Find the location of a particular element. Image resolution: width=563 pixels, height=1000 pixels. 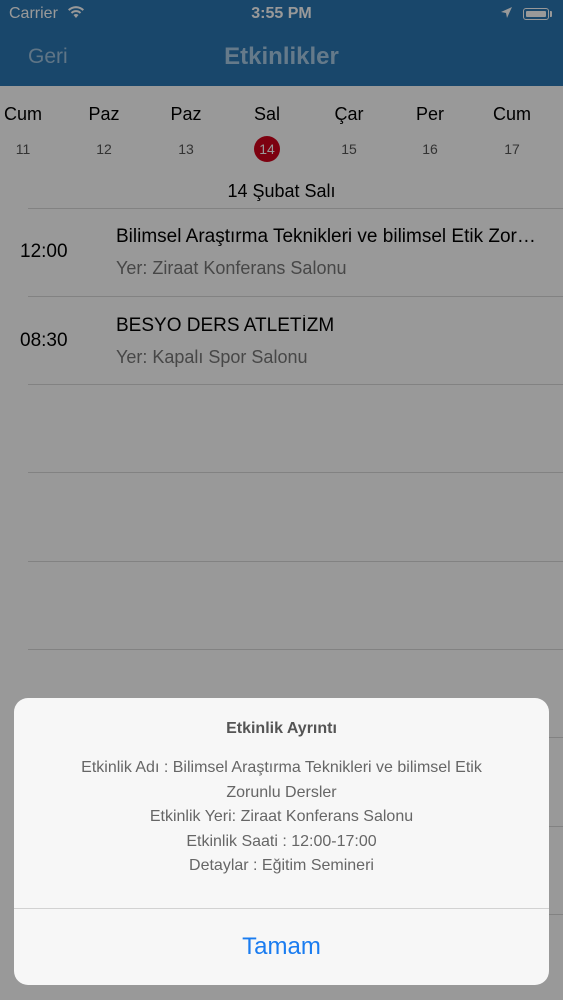

alert-line-event-name-cont: Zorunlu Dersler is located at coordinates (281, 792).